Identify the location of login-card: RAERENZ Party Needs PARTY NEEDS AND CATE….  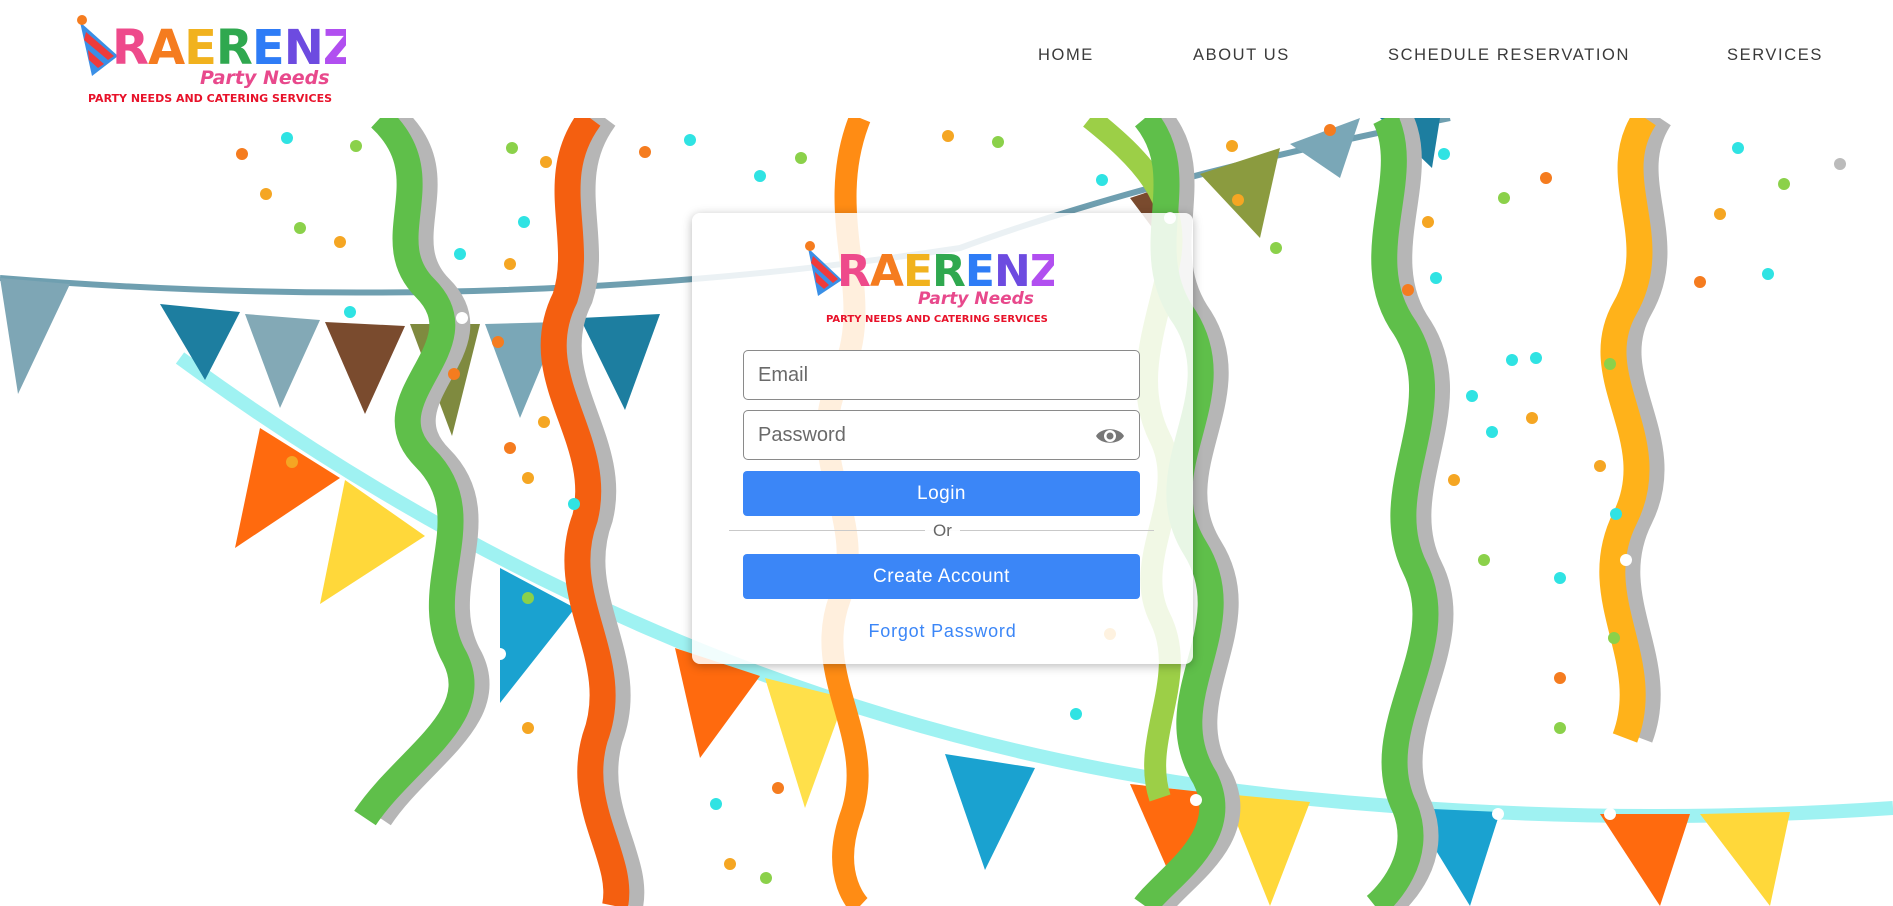
(942, 438).